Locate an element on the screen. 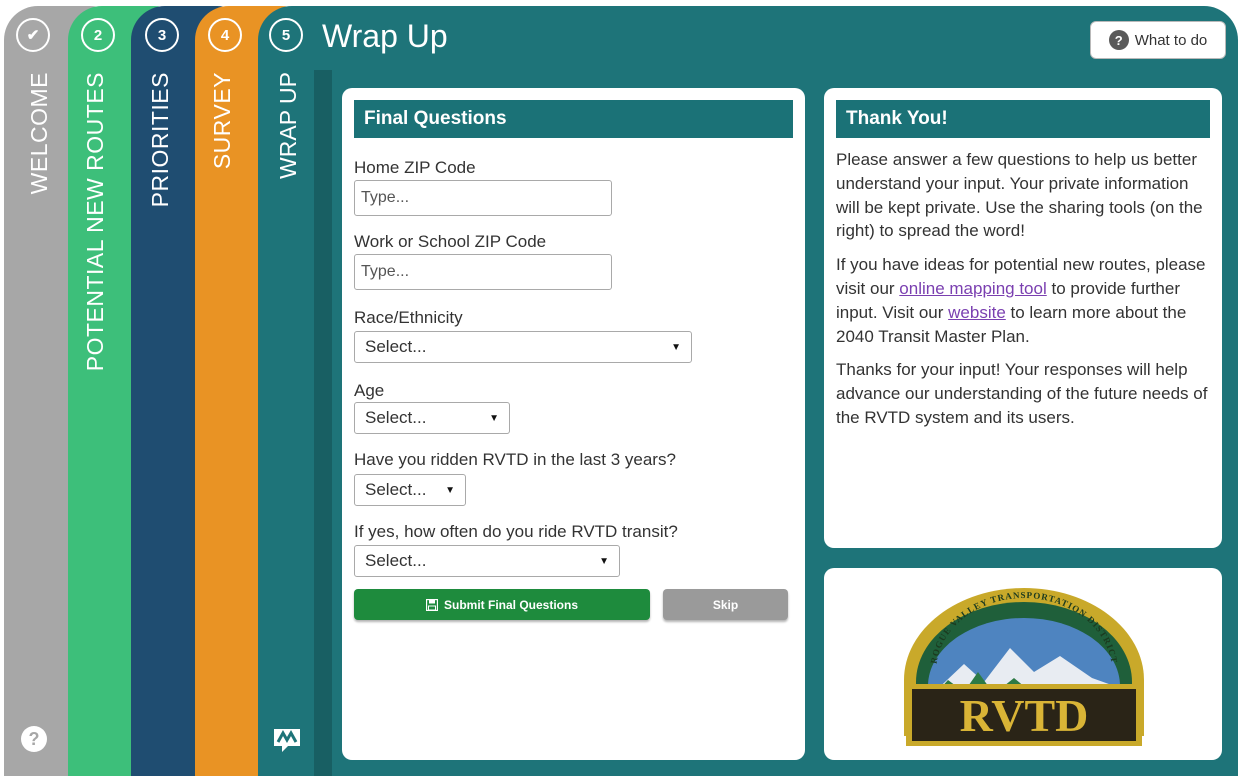 The width and height of the screenshot is (1238, 776). what-to-do-button: ? What to do is located at coordinates (1158, 40).